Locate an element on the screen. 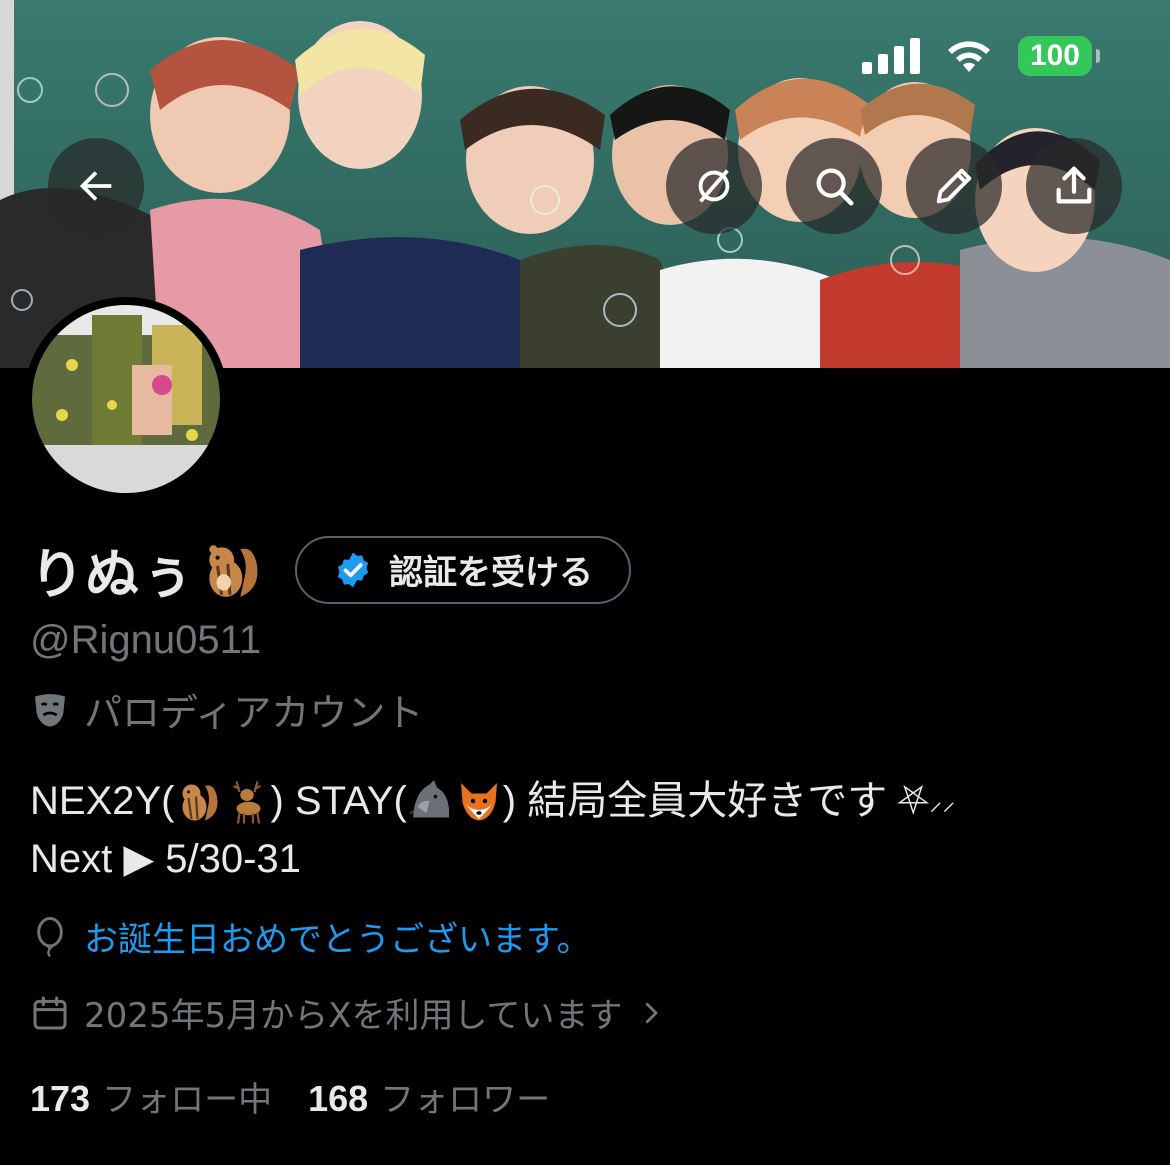  edit-button is located at coordinates (954, 186).